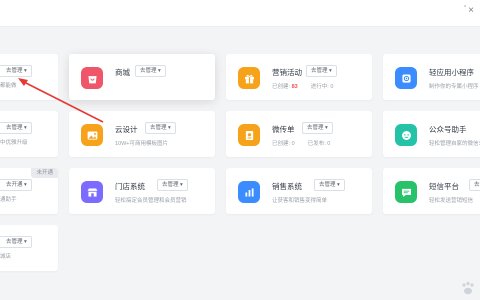  I want to click on app-card-sms-platform: 短信平台 去管理 ▾ 轻松发送营销短信, so click(431, 191).